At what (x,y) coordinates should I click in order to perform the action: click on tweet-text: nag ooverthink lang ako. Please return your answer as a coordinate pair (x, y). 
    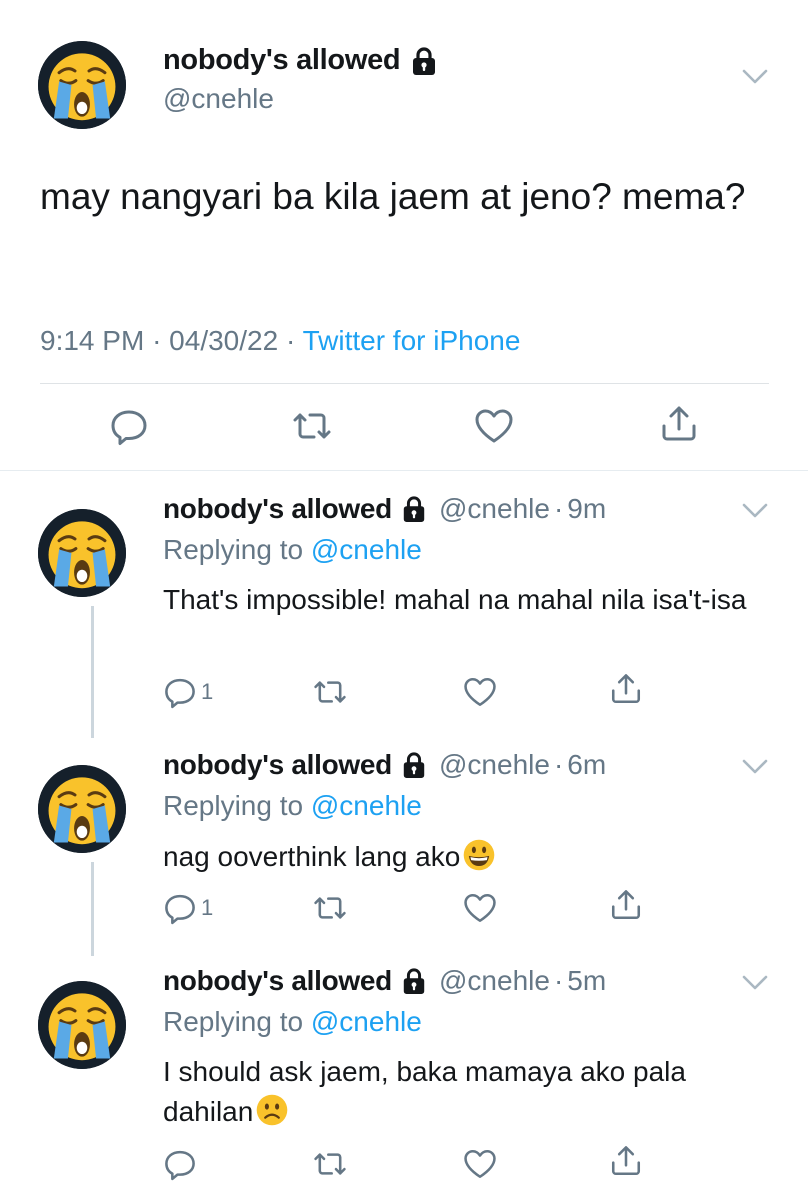
    Looking at the image, I should click on (312, 856).